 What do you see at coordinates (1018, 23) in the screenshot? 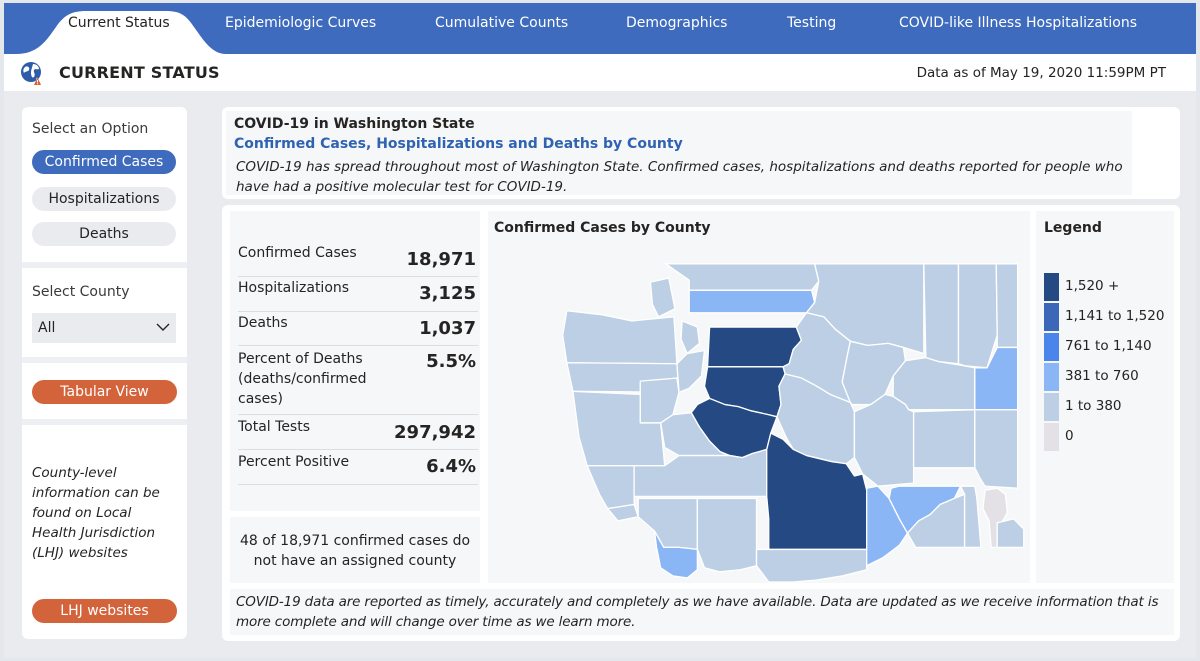
I see `tab-covid-like-illness-hospitalizations: COVID-like Illness Hospitalizations` at bounding box center [1018, 23].